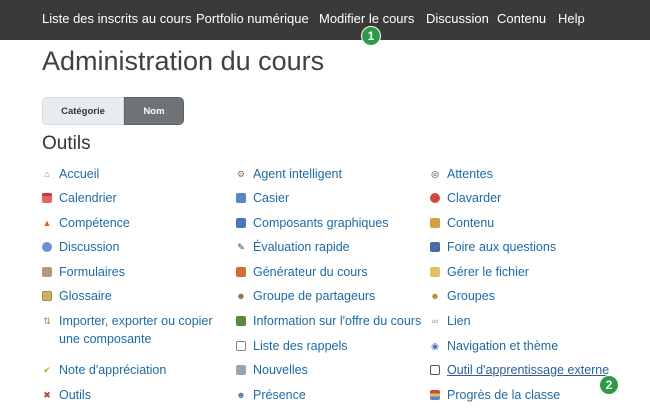 This screenshot has width=650, height=415. What do you see at coordinates (528, 370) in the screenshot?
I see `tool-label: Outil d'apprentissage externe` at bounding box center [528, 370].